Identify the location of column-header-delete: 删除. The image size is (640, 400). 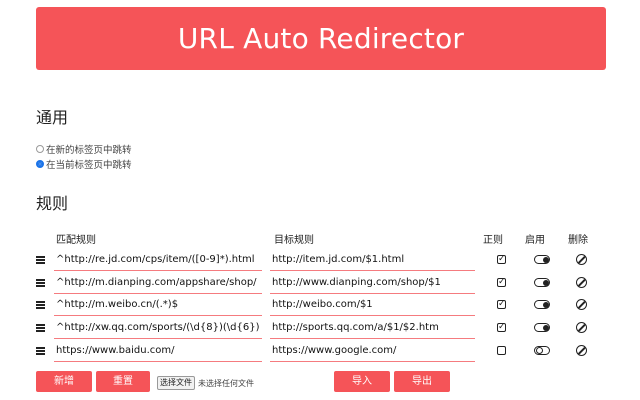
(578, 240).